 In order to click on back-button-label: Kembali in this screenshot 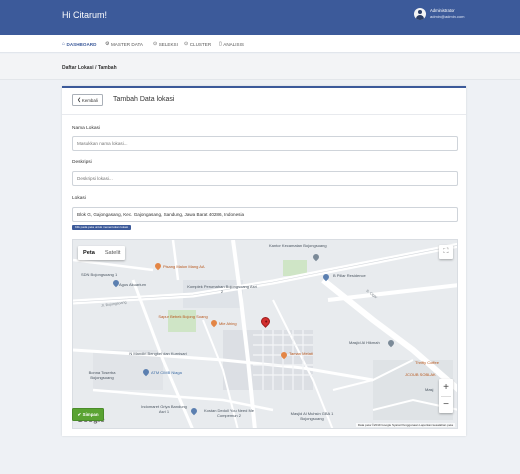, I will do `click(89, 100)`.